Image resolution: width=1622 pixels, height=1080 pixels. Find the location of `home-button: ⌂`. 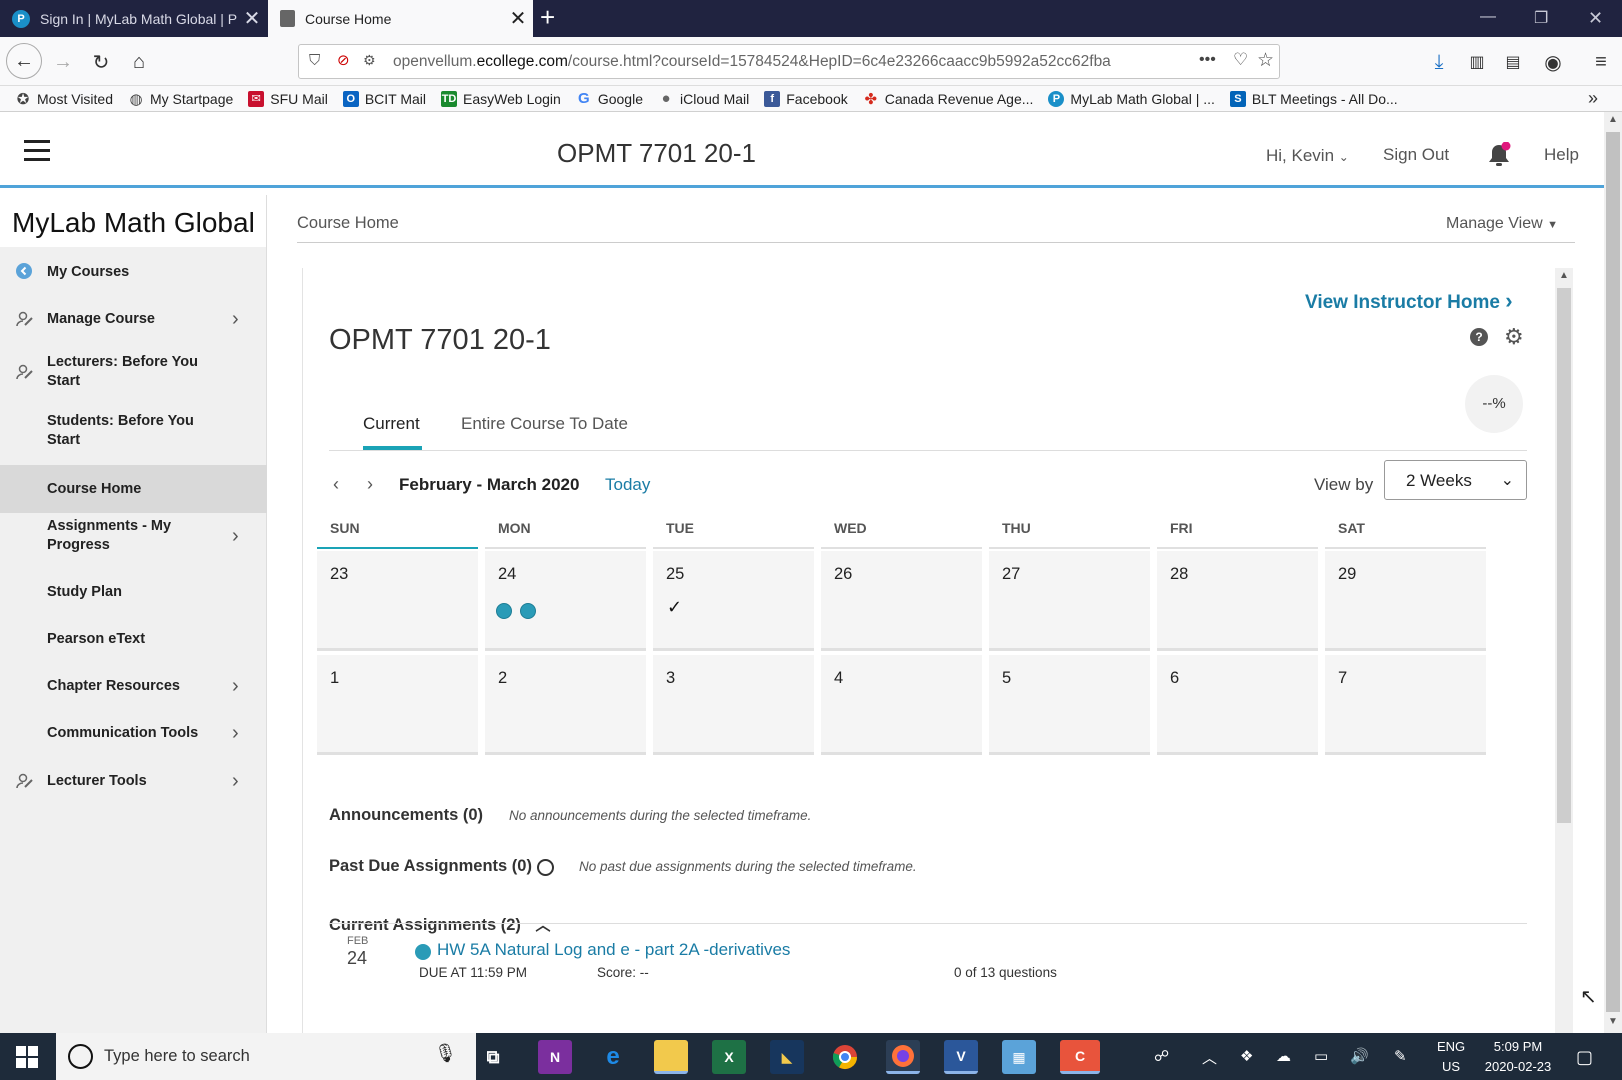

home-button: ⌂ is located at coordinates (139, 62).